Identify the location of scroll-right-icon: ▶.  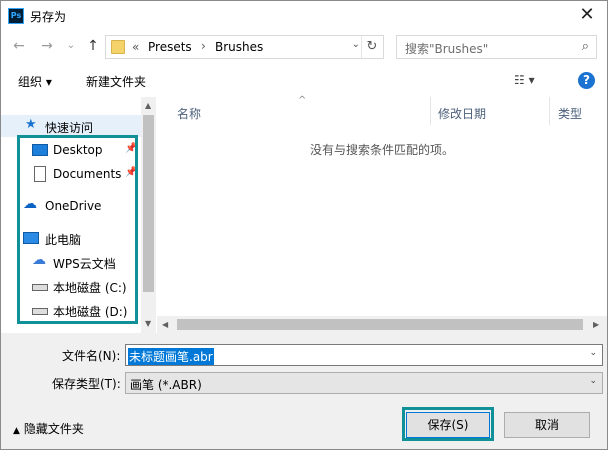
(596, 324).